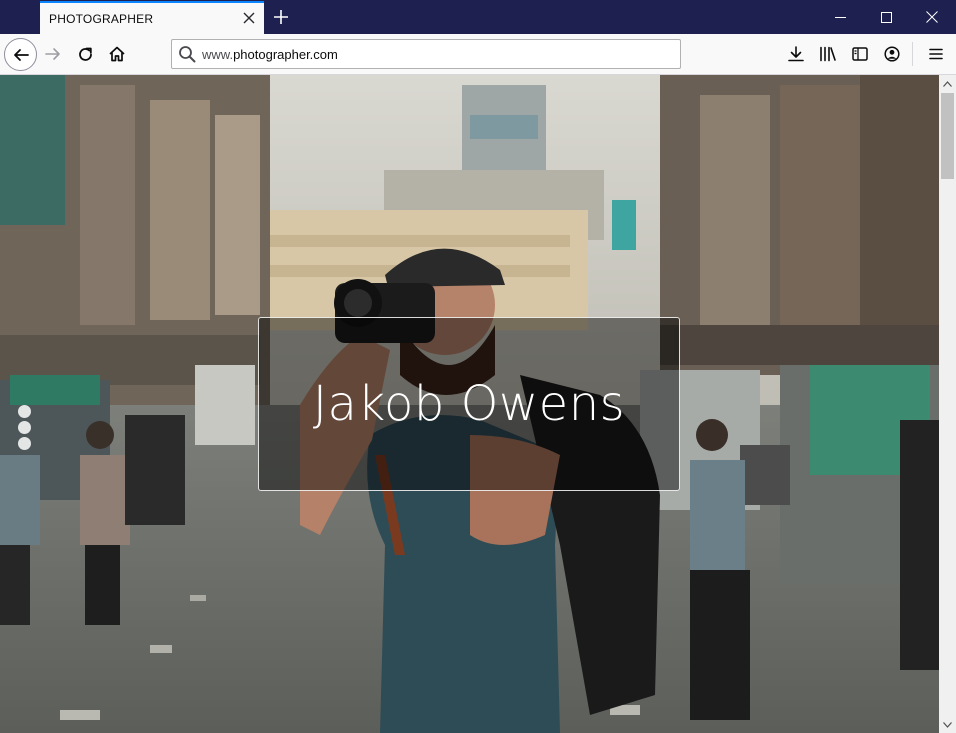  Describe the element at coordinates (285, 54) in the screenshot. I see `url-host: photographer.com` at that location.